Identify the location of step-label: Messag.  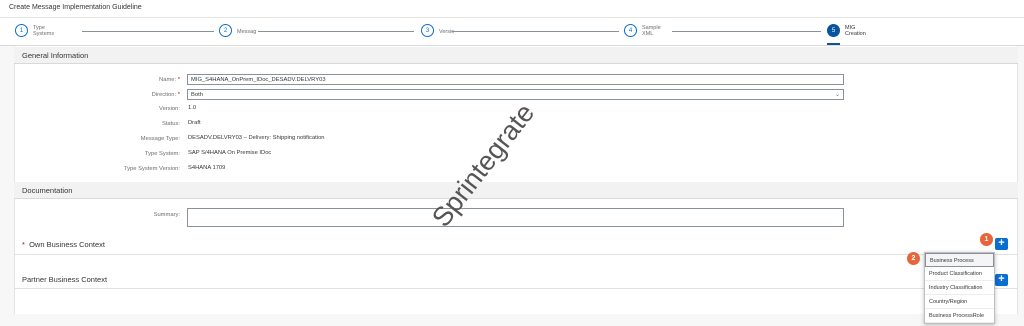
(247, 31).